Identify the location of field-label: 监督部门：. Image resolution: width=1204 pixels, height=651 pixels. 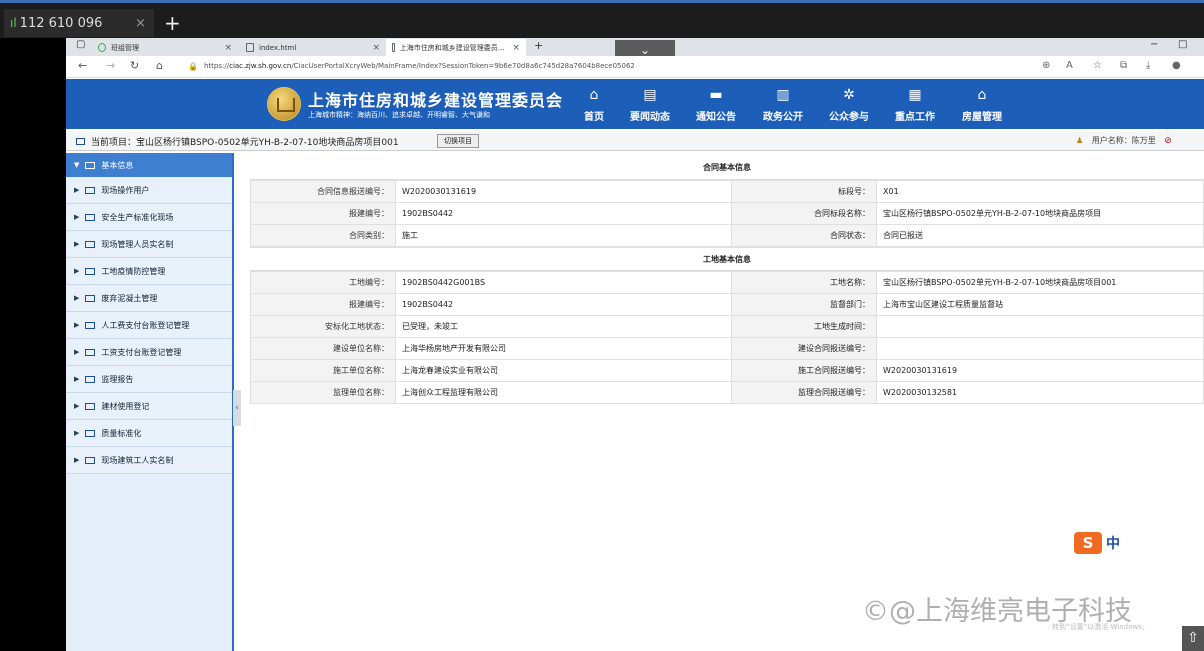
(804, 304).